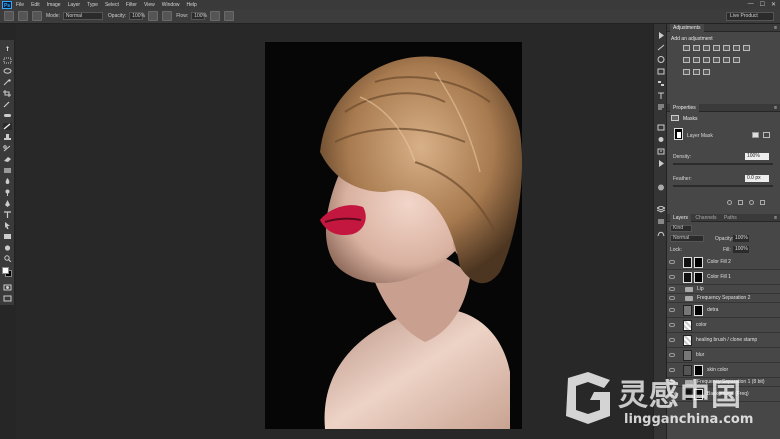 This screenshot has width=780, height=439. What do you see at coordinates (729, 202) in the screenshot?
I see `load-selection-icon` at bounding box center [729, 202].